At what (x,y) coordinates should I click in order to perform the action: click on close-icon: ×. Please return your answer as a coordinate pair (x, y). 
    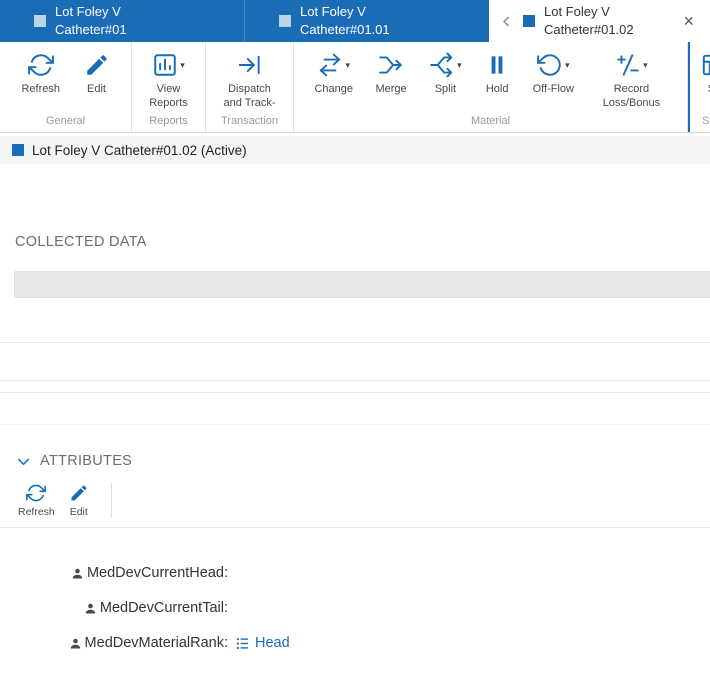
    Looking at the image, I should click on (688, 21).